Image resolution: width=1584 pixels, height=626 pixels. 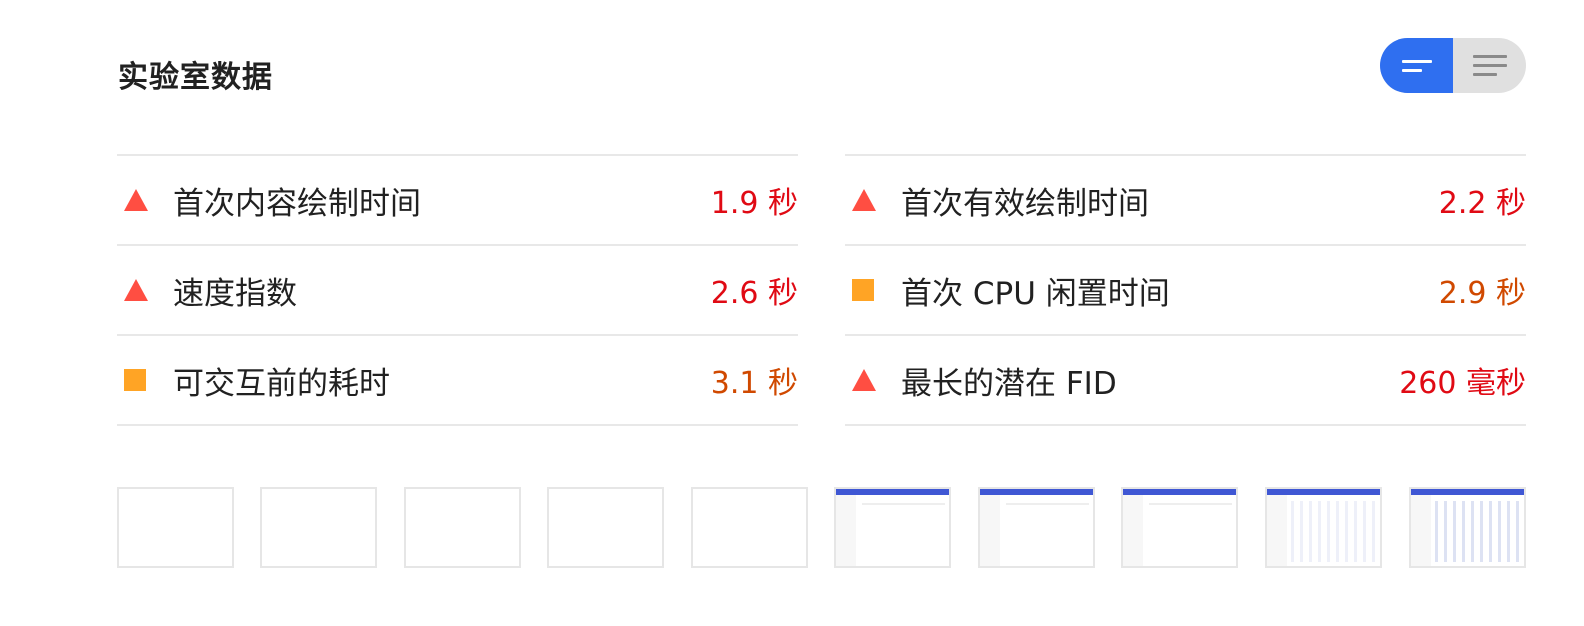 What do you see at coordinates (1035, 293) in the screenshot?
I see `metric-label: 首次 CPU 闲置时间` at bounding box center [1035, 293].